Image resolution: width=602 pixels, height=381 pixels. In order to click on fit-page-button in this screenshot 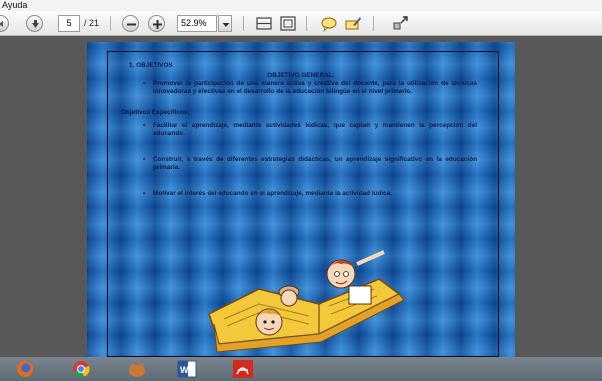, I will do `click(288, 23)`.